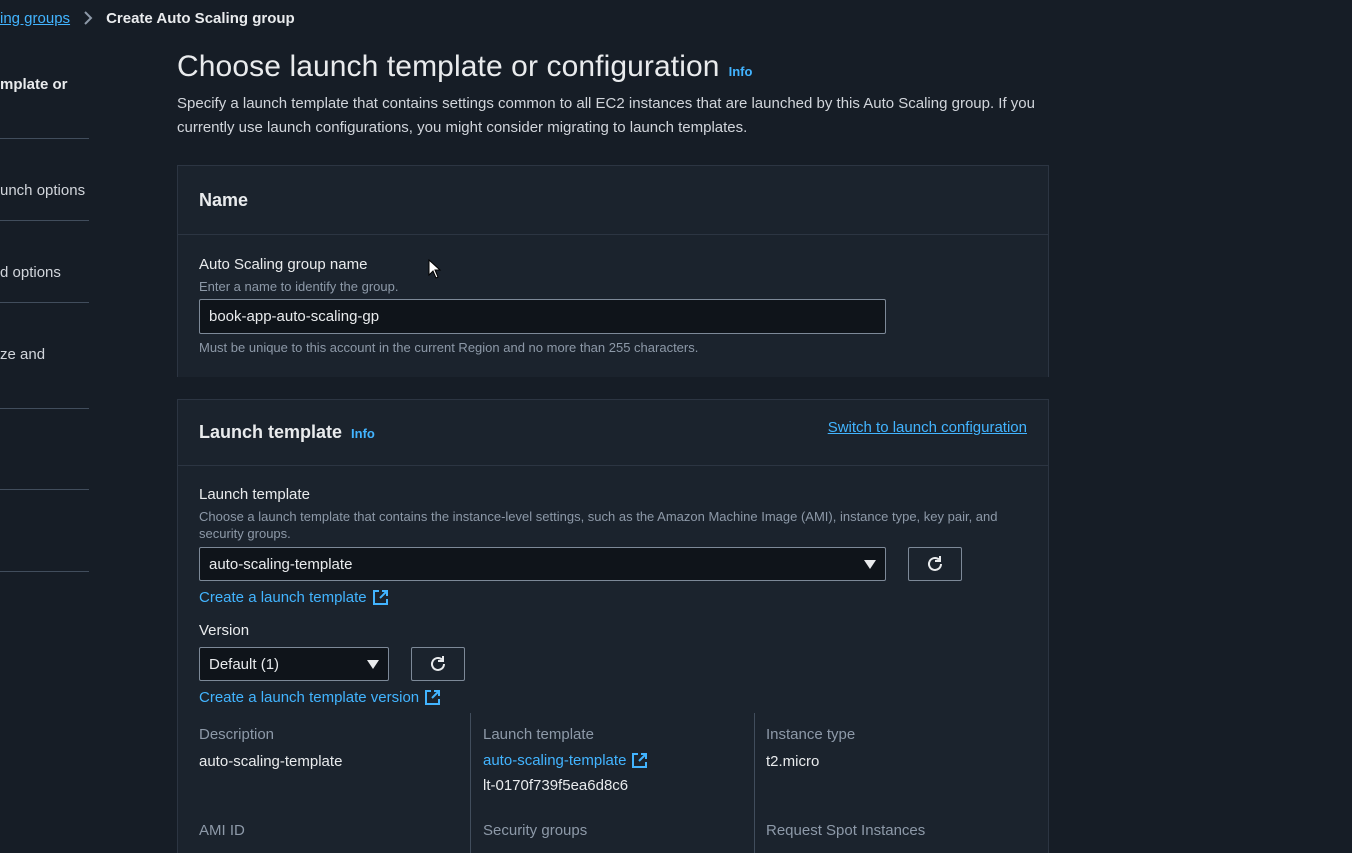 The height and width of the screenshot is (853, 1352). Describe the element at coordinates (535, 830) in the screenshot. I see `security-groups-label: Security groups` at that location.